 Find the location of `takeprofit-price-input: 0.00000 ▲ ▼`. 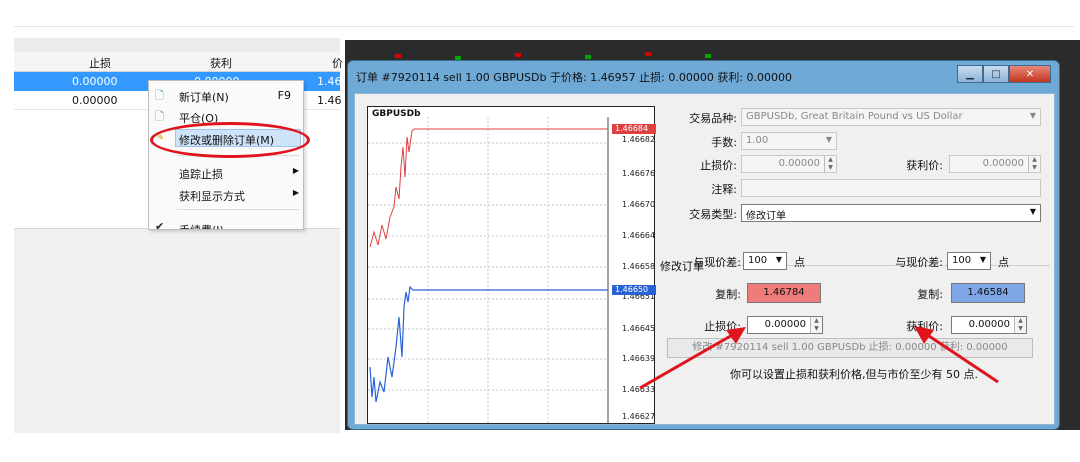

takeprofit-price-input: 0.00000 ▲ ▼ is located at coordinates (989, 325).